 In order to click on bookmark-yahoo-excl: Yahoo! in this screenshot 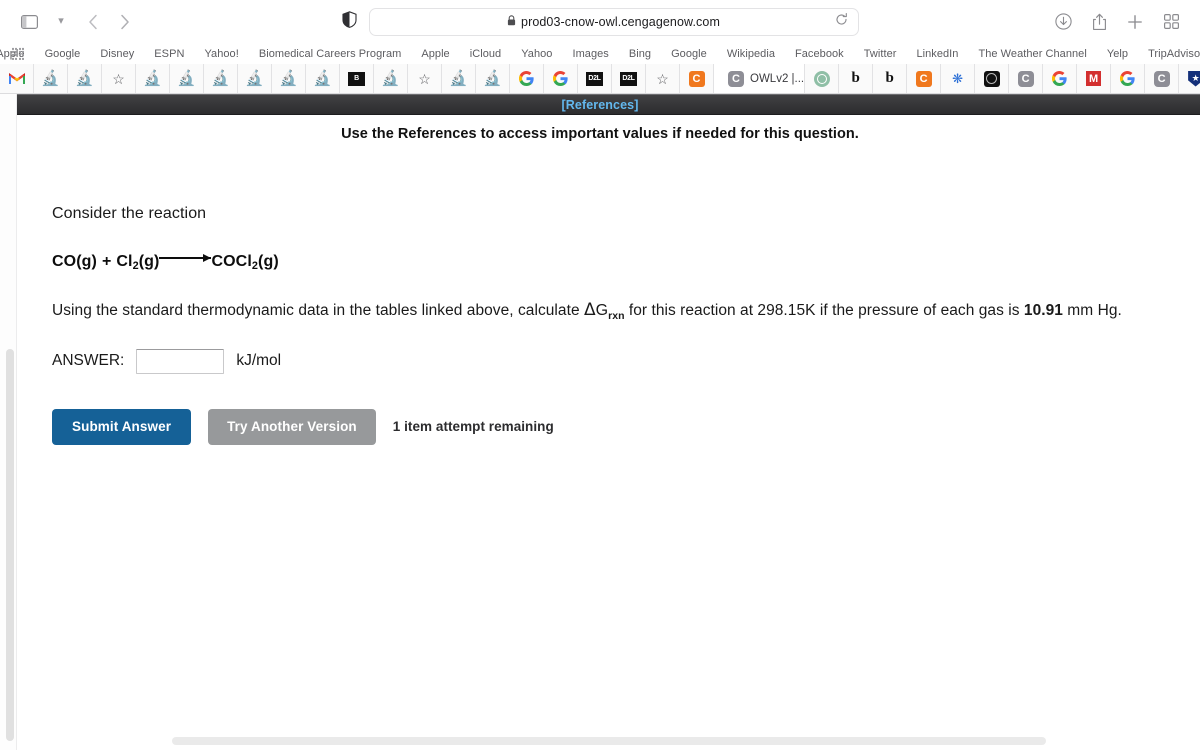, I will do `click(221, 54)`.